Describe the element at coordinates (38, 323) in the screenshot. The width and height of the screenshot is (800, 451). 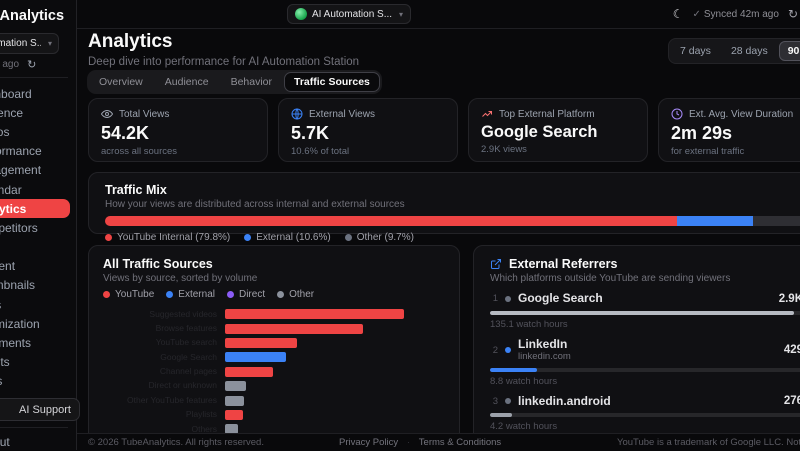
I see `sidebar-item-optimization: Optimization` at that location.